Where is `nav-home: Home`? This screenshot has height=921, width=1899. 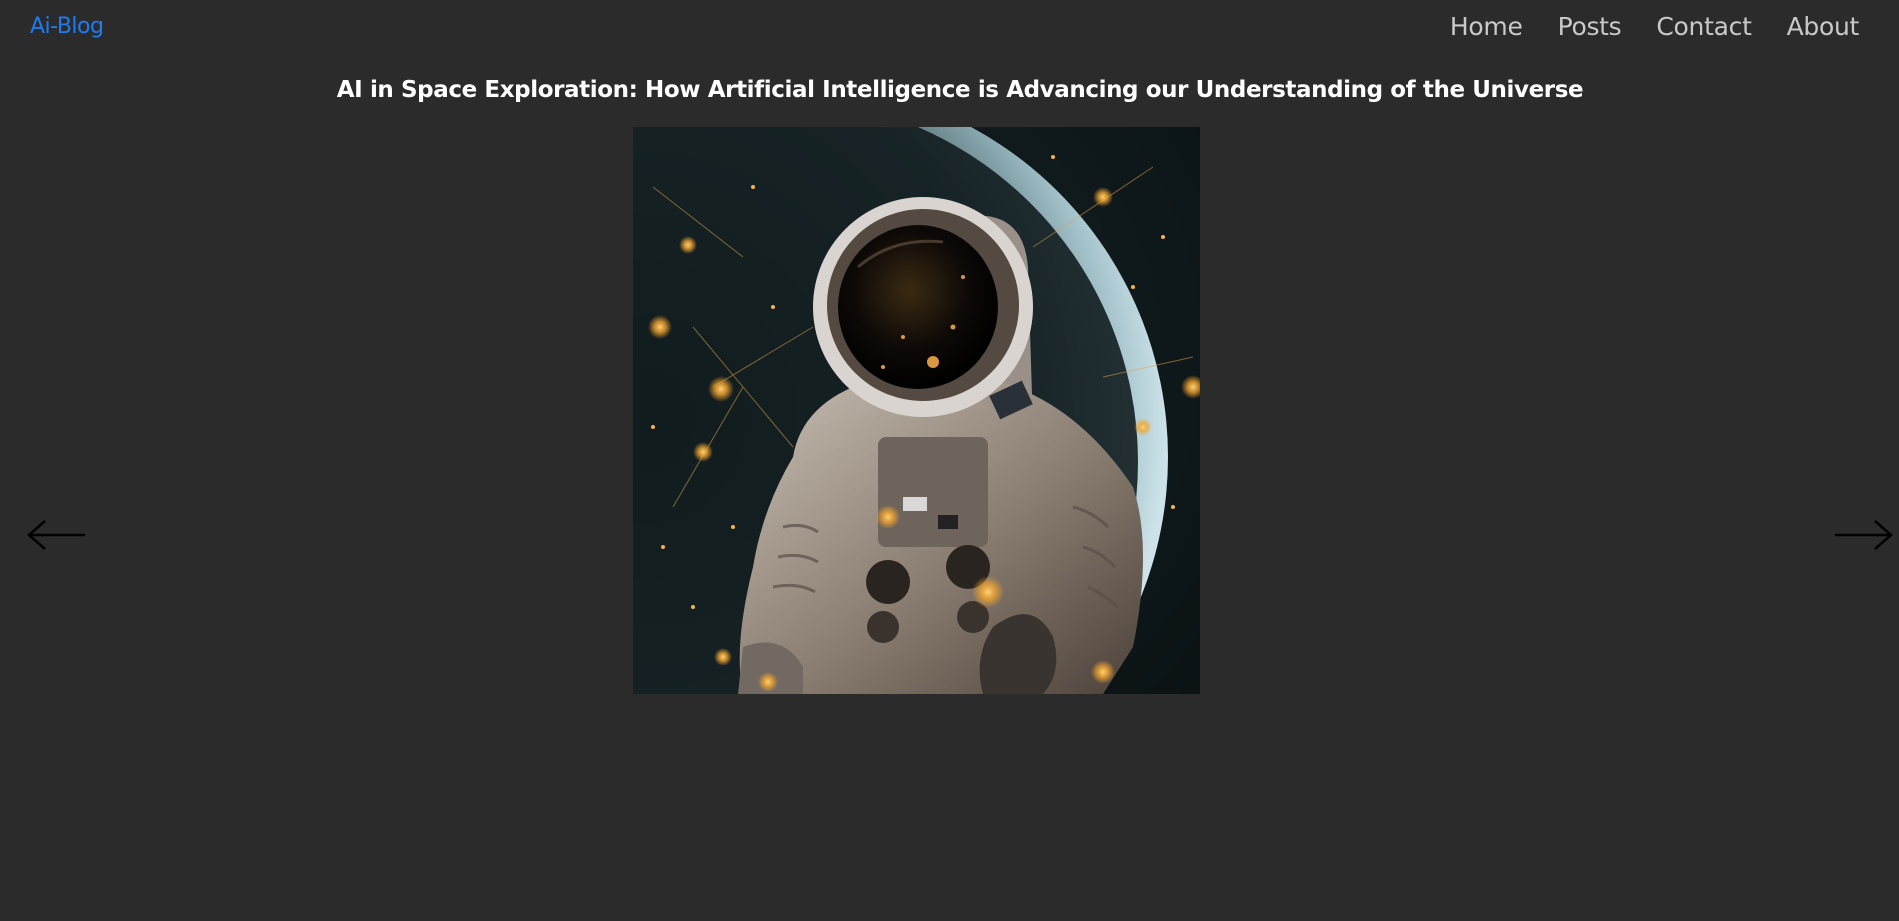
nav-home: Home is located at coordinates (1486, 26).